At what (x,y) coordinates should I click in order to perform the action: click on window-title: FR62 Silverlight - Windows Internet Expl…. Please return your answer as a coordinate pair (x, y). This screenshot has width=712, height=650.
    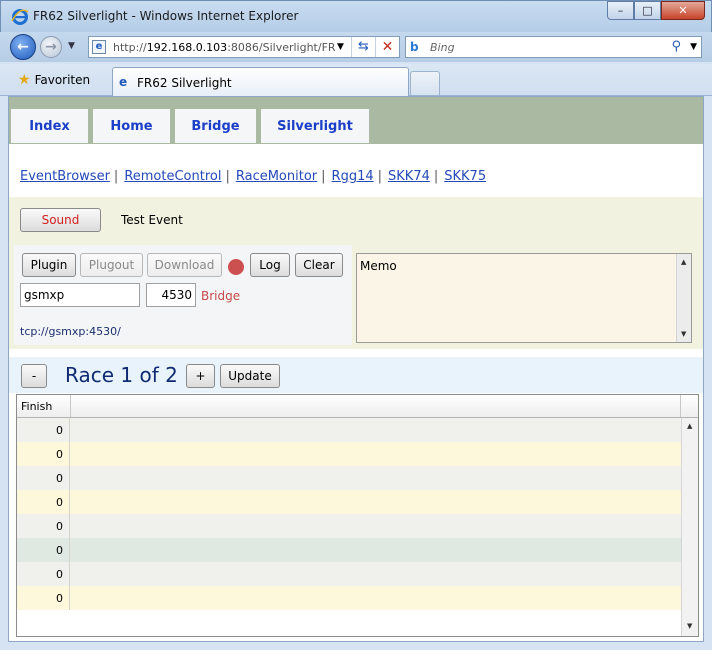
    Looking at the image, I should click on (166, 16).